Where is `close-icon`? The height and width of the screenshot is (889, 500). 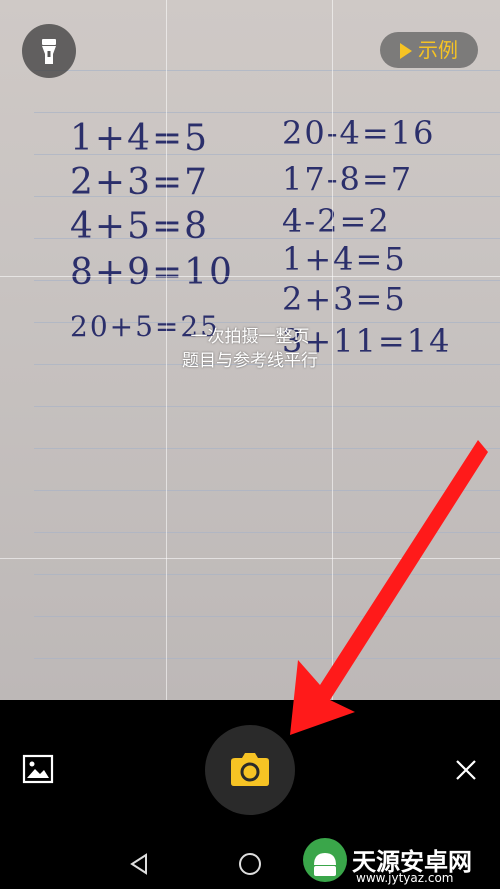
close-icon is located at coordinates (466, 770).